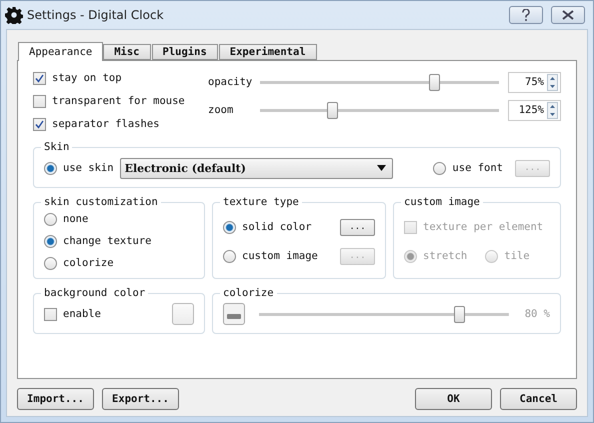 Image resolution: width=594 pixels, height=423 pixels. What do you see at coordinates (101, 202) in the screenshot?
I see `group-title: skin customization` at bounding box center [101, 202].